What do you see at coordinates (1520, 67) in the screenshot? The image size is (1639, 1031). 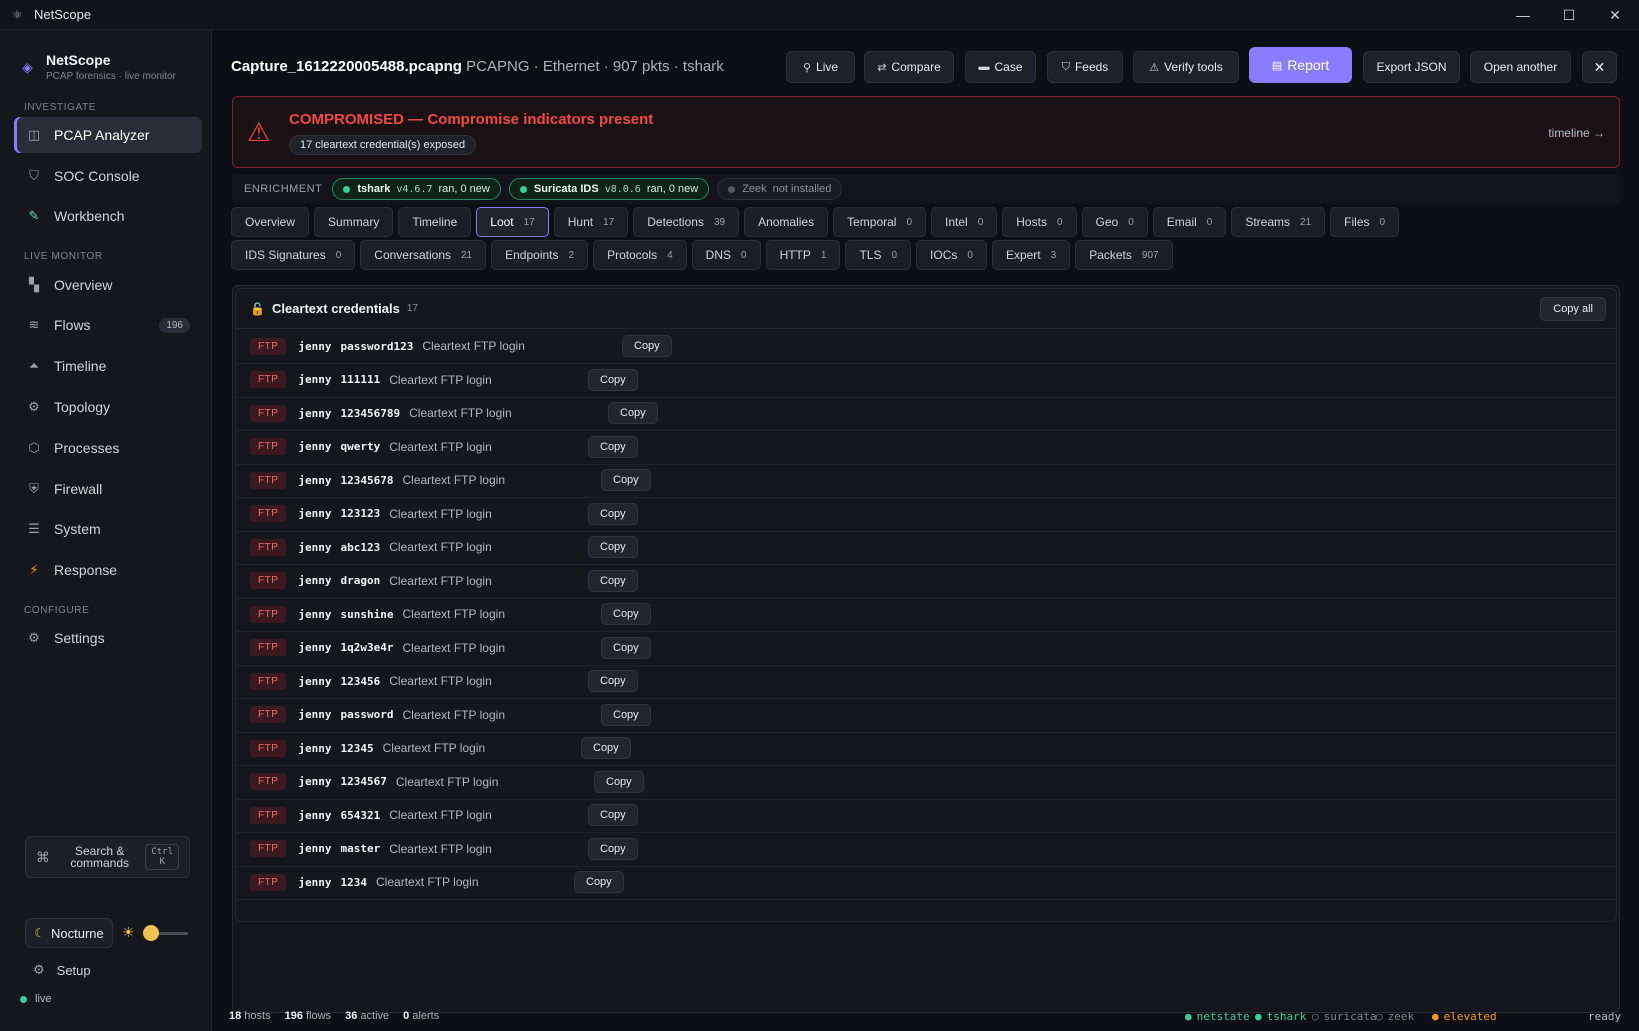 I see `open-another-button: Open another` at bounding box center [1520, 67].